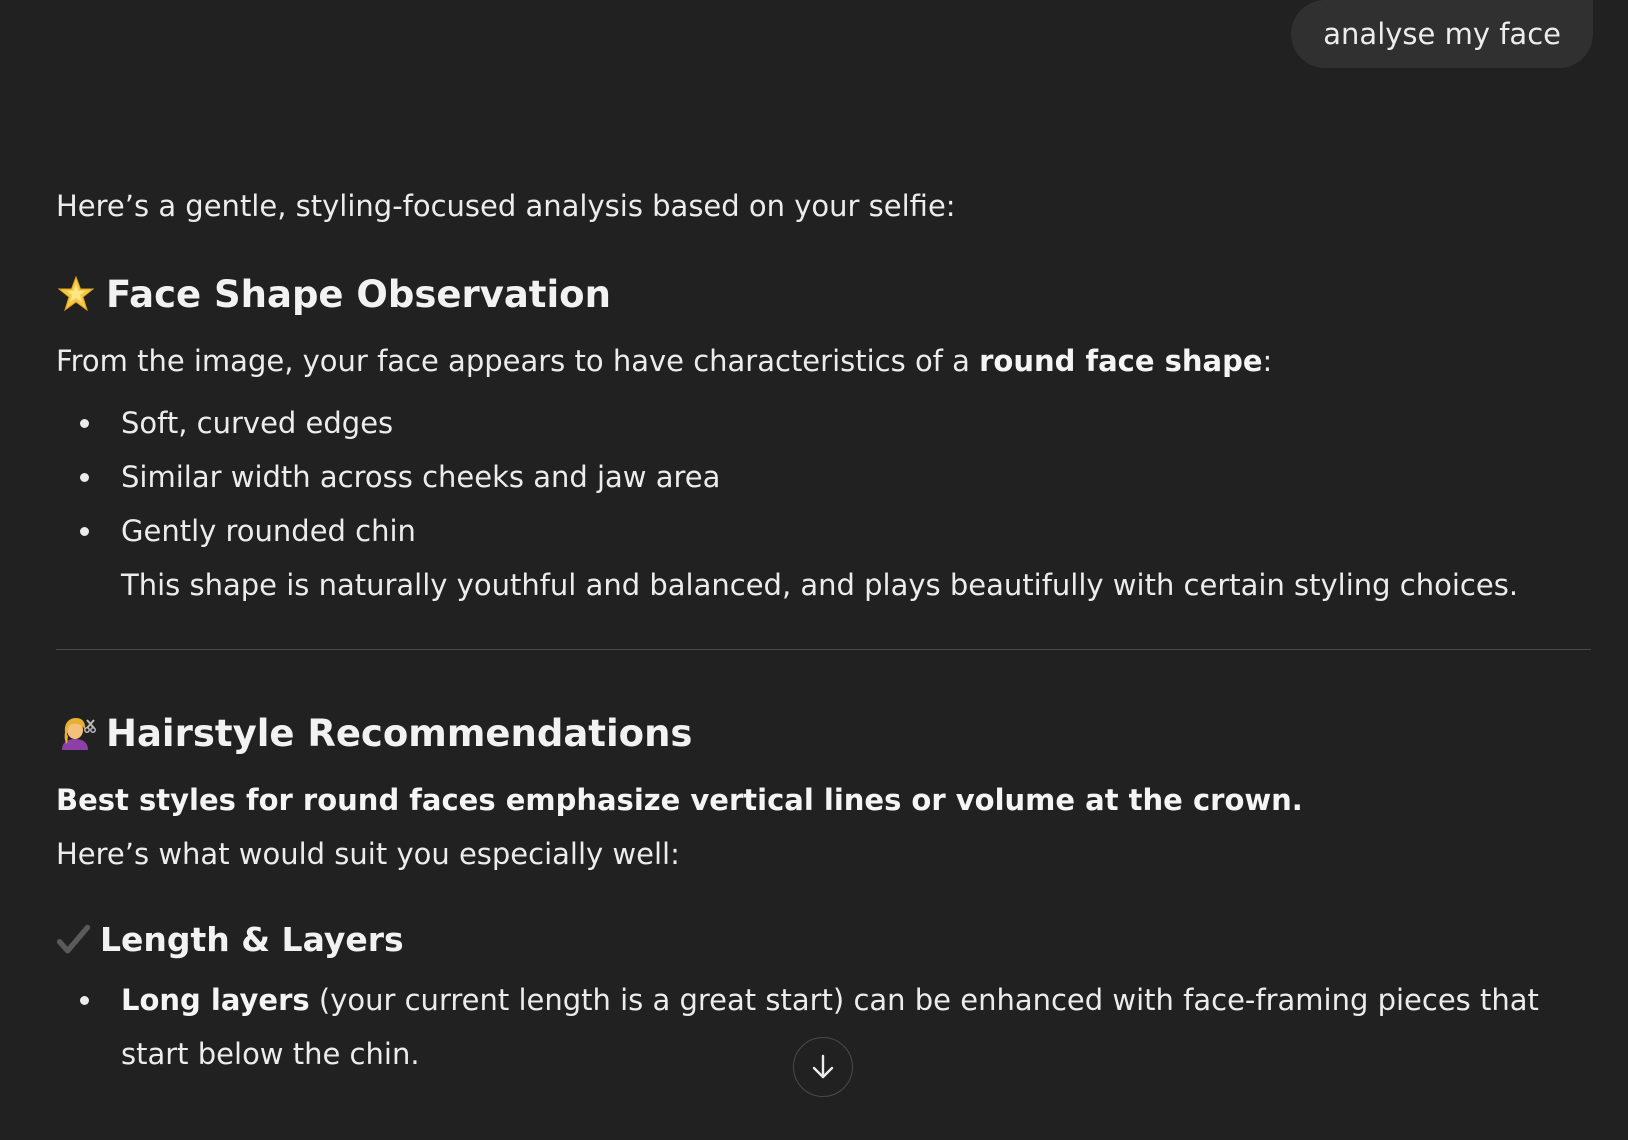 The height and width of the screenshot is (1140, 1628). What do you see at coordinates (215, 1000) in the screenshot?
I see `list-item-bold: Long layers` at bounding box center [215, 1000].